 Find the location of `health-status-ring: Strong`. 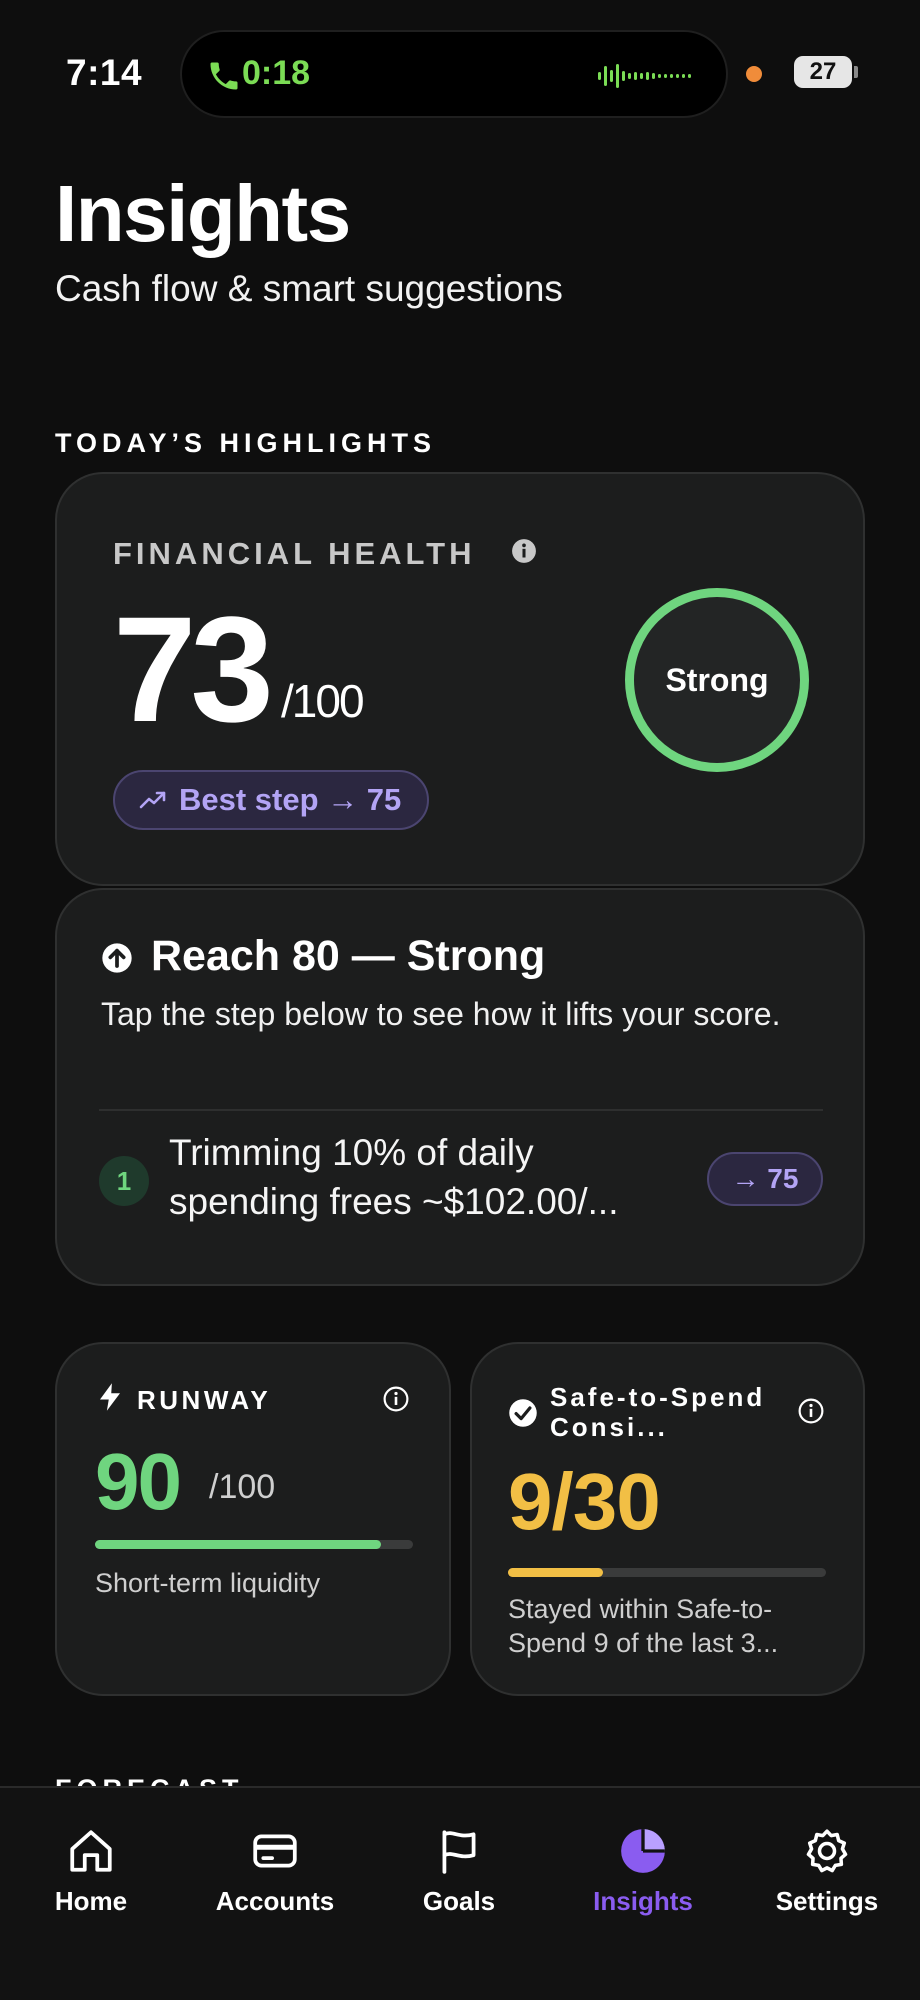

health-status-ring: Strong is located at coordinates (717, 680).